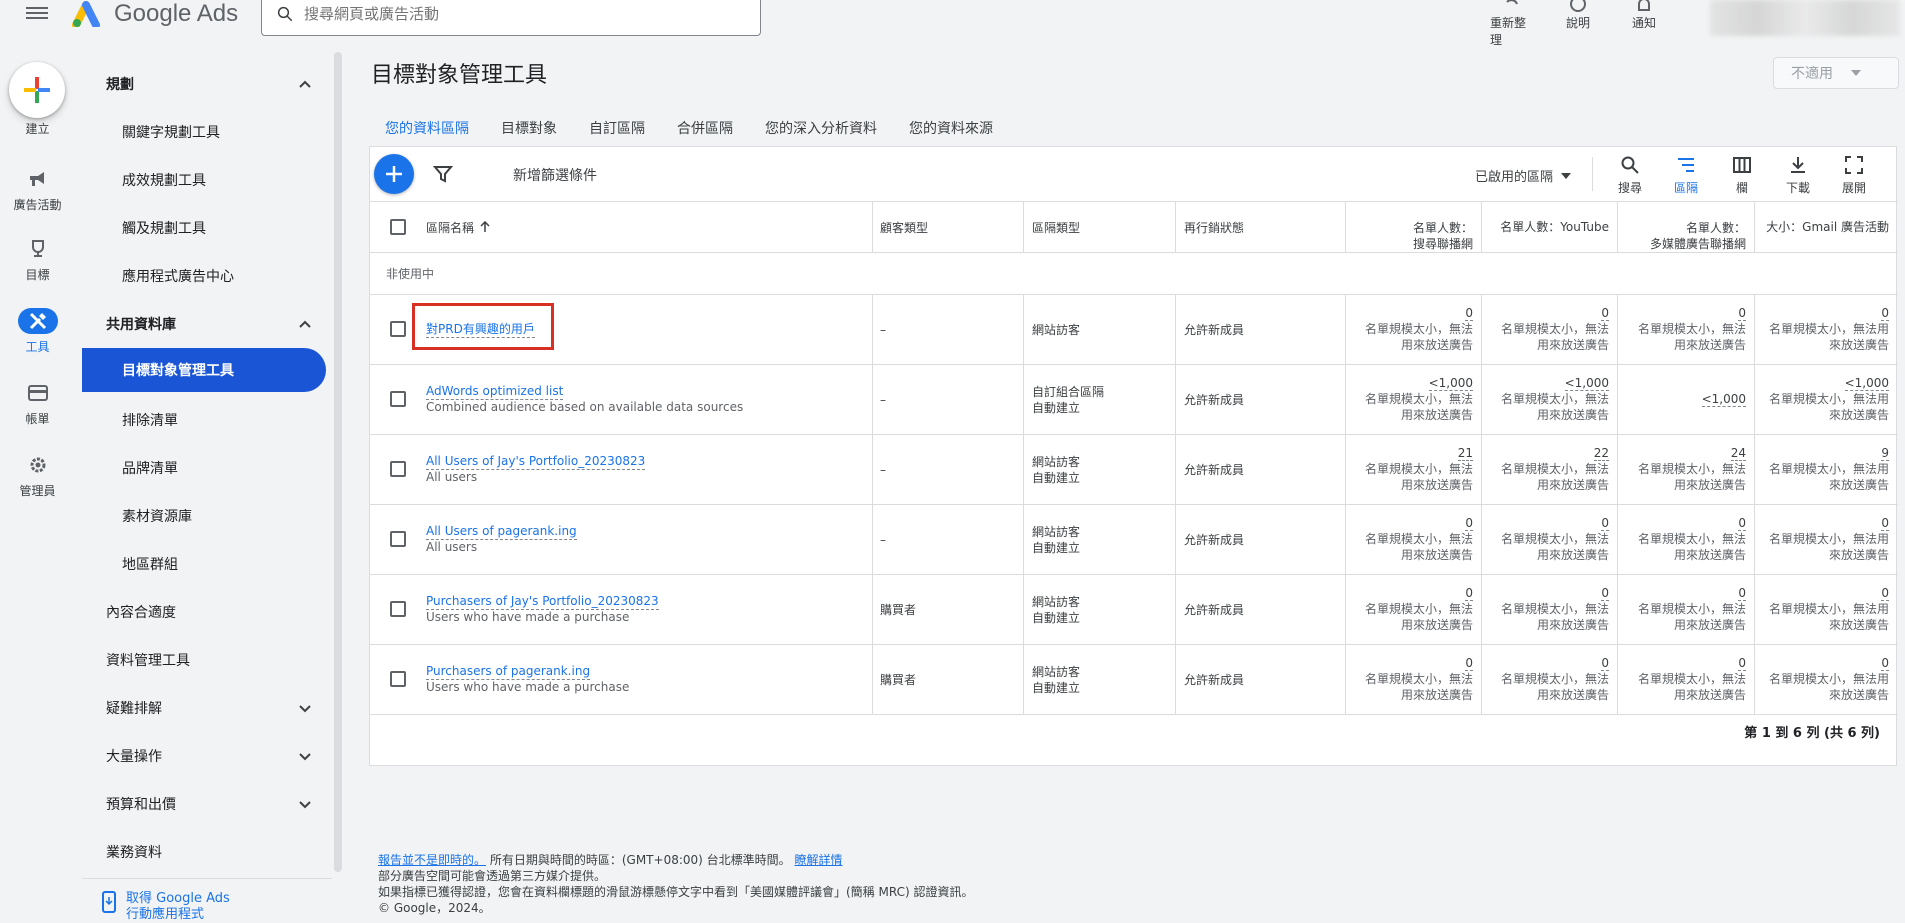 This screenshot has width=1905, height=923. I want to click on size-value: 9, so click(1885, 453).